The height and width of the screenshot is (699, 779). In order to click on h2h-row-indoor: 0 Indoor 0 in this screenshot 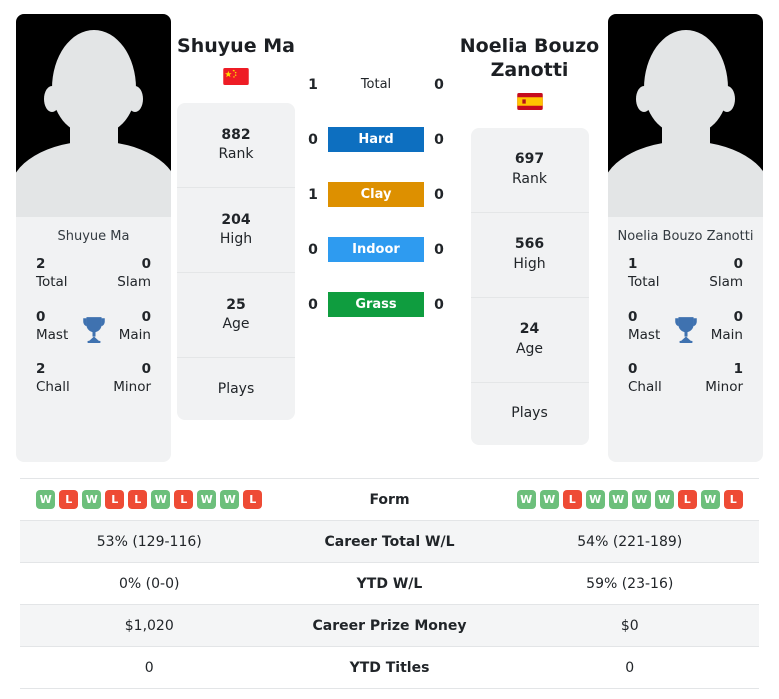, I will do `click(376, 249)`.